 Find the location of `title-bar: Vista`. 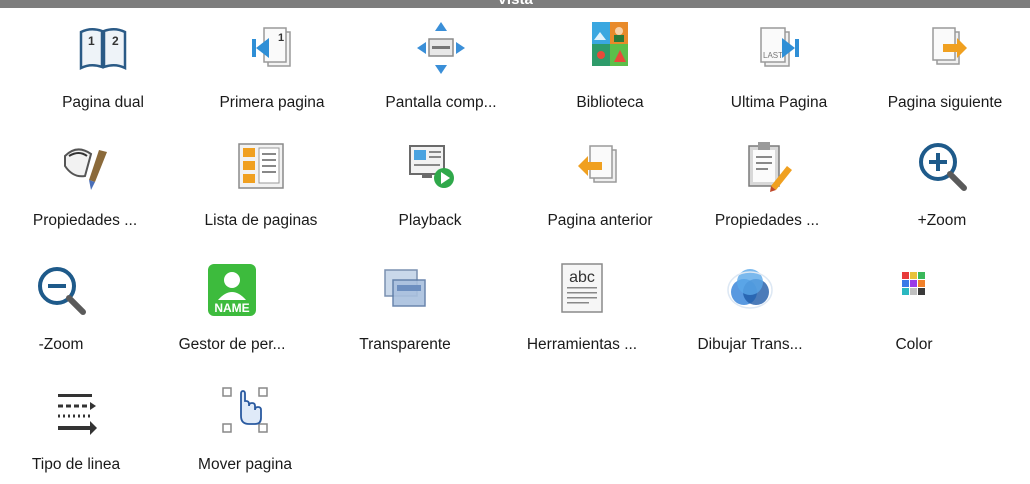

title-bar: Vista is located at coordinates (515, 4).